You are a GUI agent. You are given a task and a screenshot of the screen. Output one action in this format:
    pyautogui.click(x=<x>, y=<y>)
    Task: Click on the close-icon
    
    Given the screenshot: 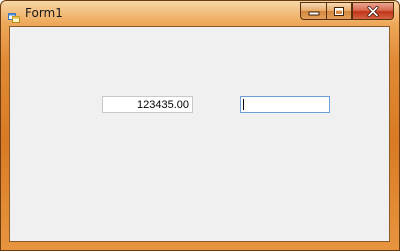 What is the action you would take?
    pyautogui.click(x=373, y=11)
    